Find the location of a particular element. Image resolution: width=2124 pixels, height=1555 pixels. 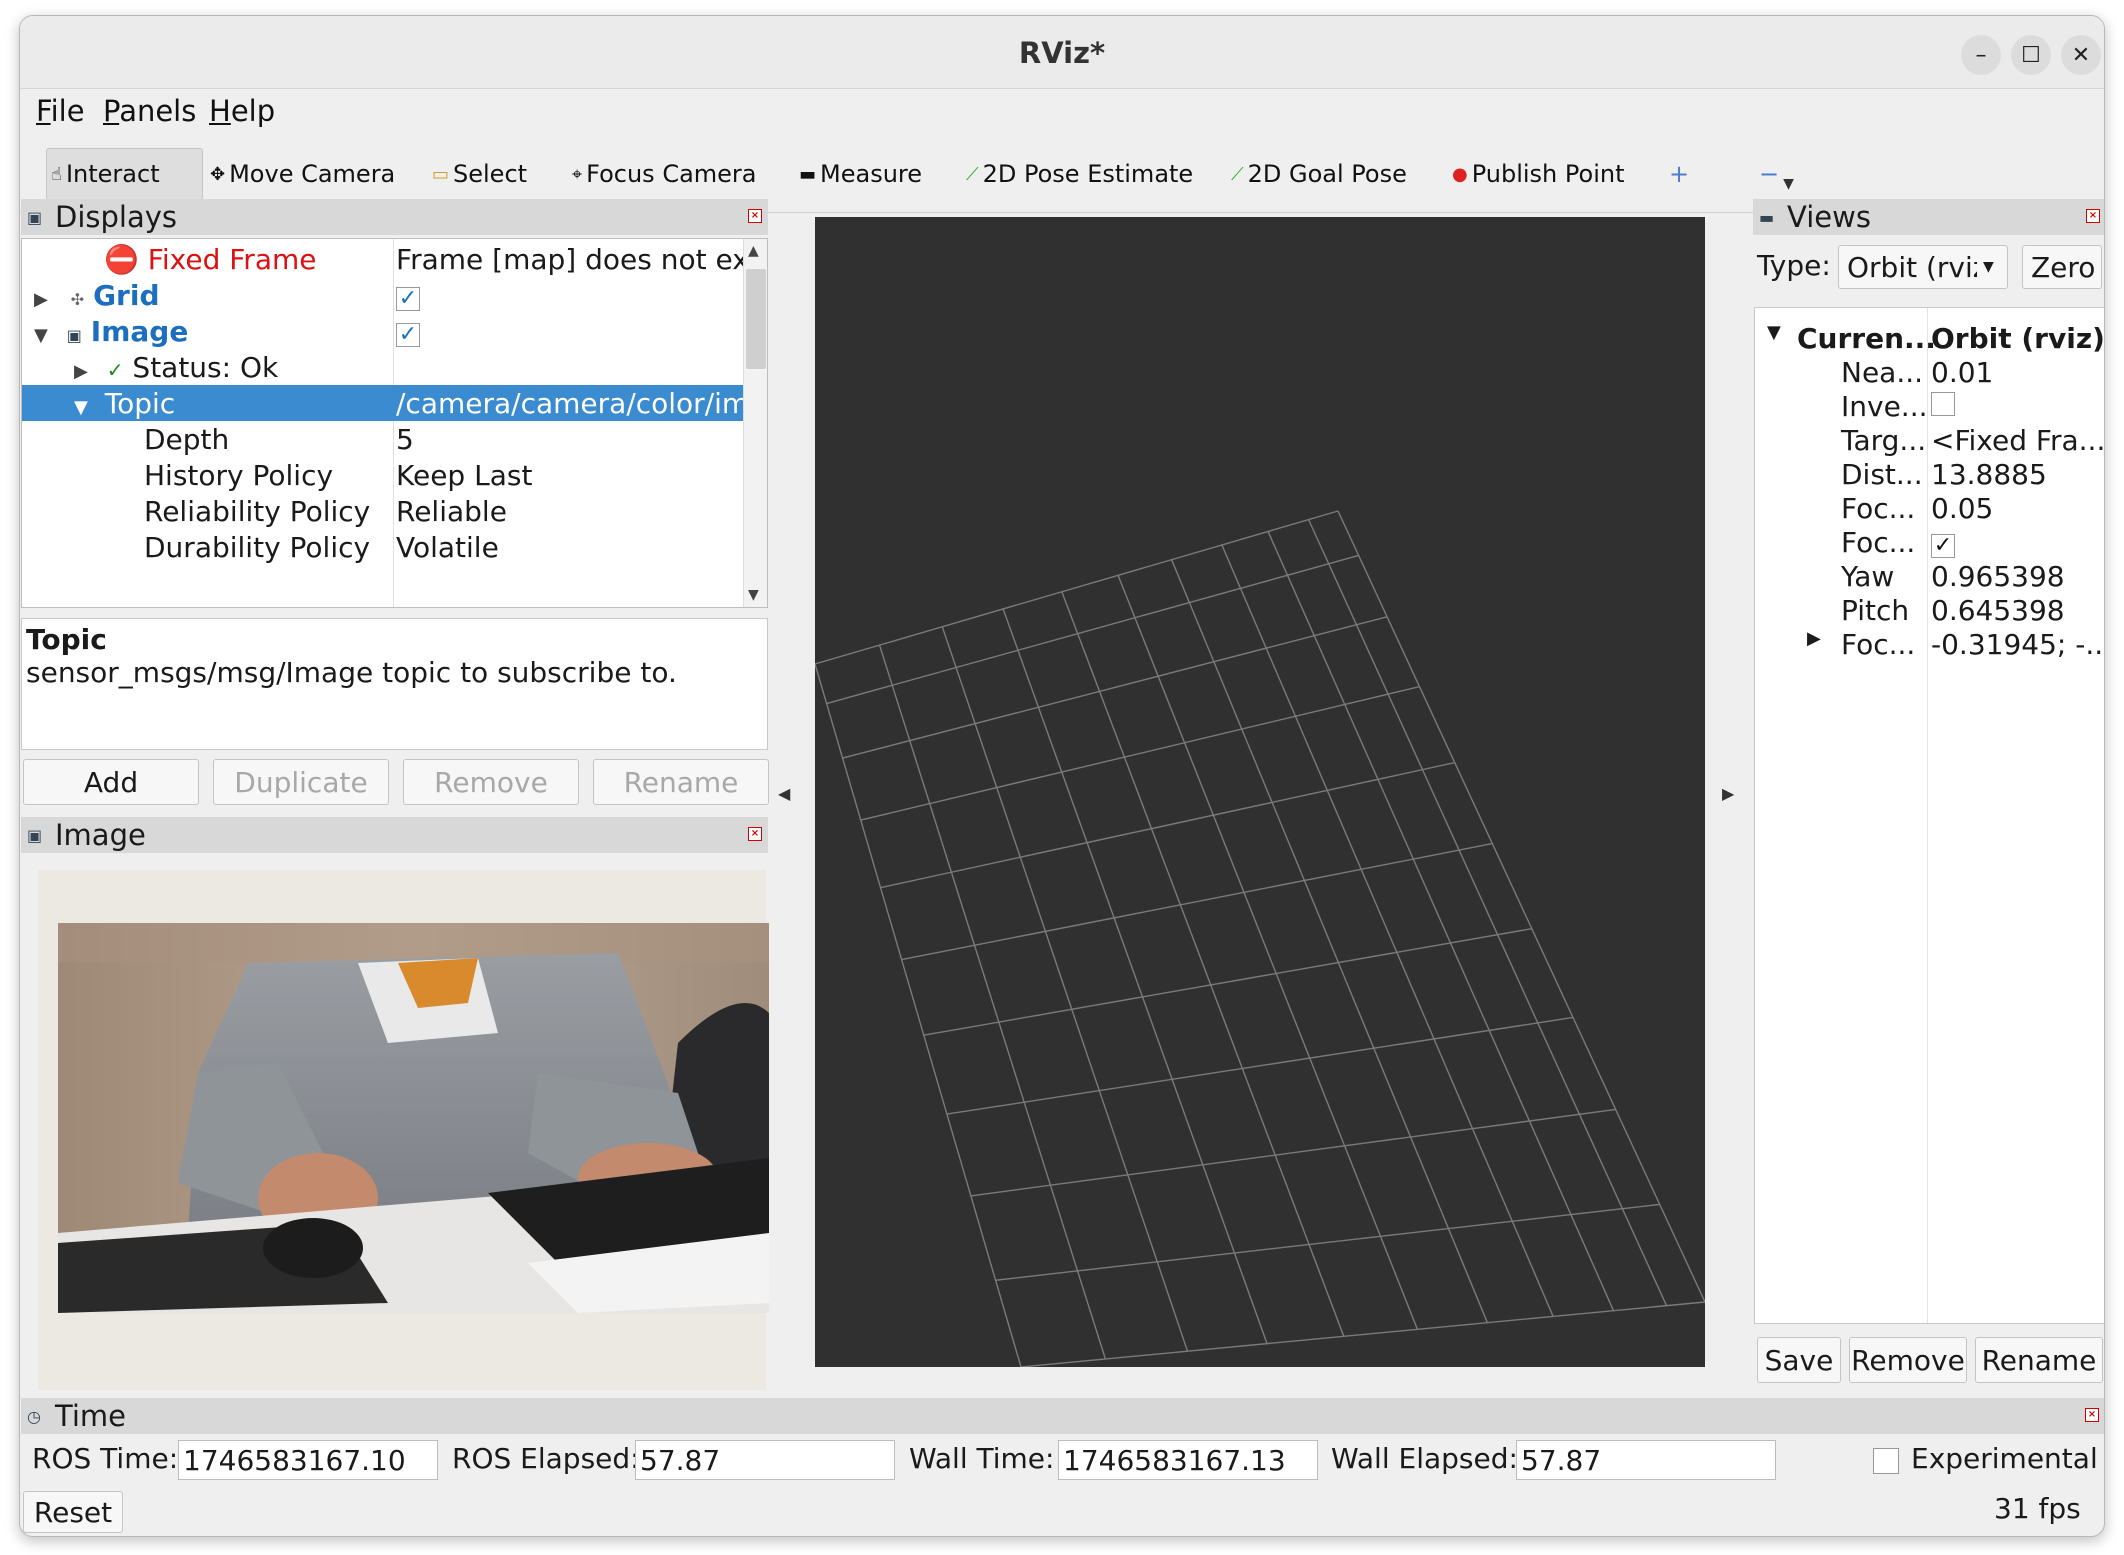

ruler-icon: ▬ is located at coordinates (808, 174).